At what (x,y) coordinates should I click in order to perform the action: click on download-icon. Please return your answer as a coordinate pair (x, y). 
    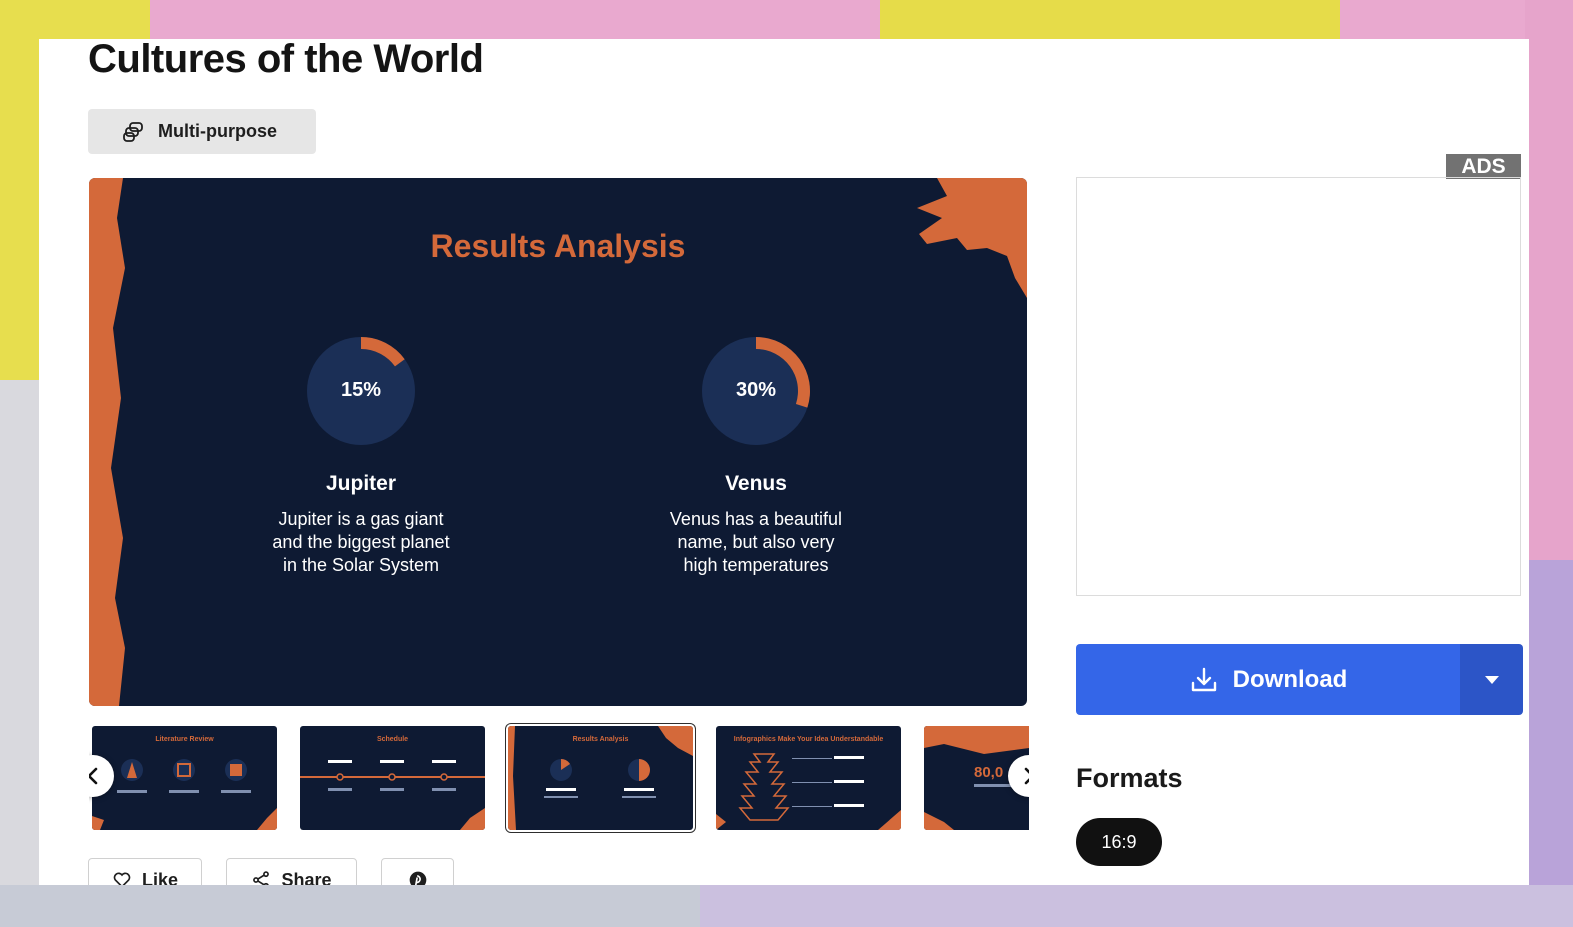
    Looking at the image, I should click on (1203, 679).